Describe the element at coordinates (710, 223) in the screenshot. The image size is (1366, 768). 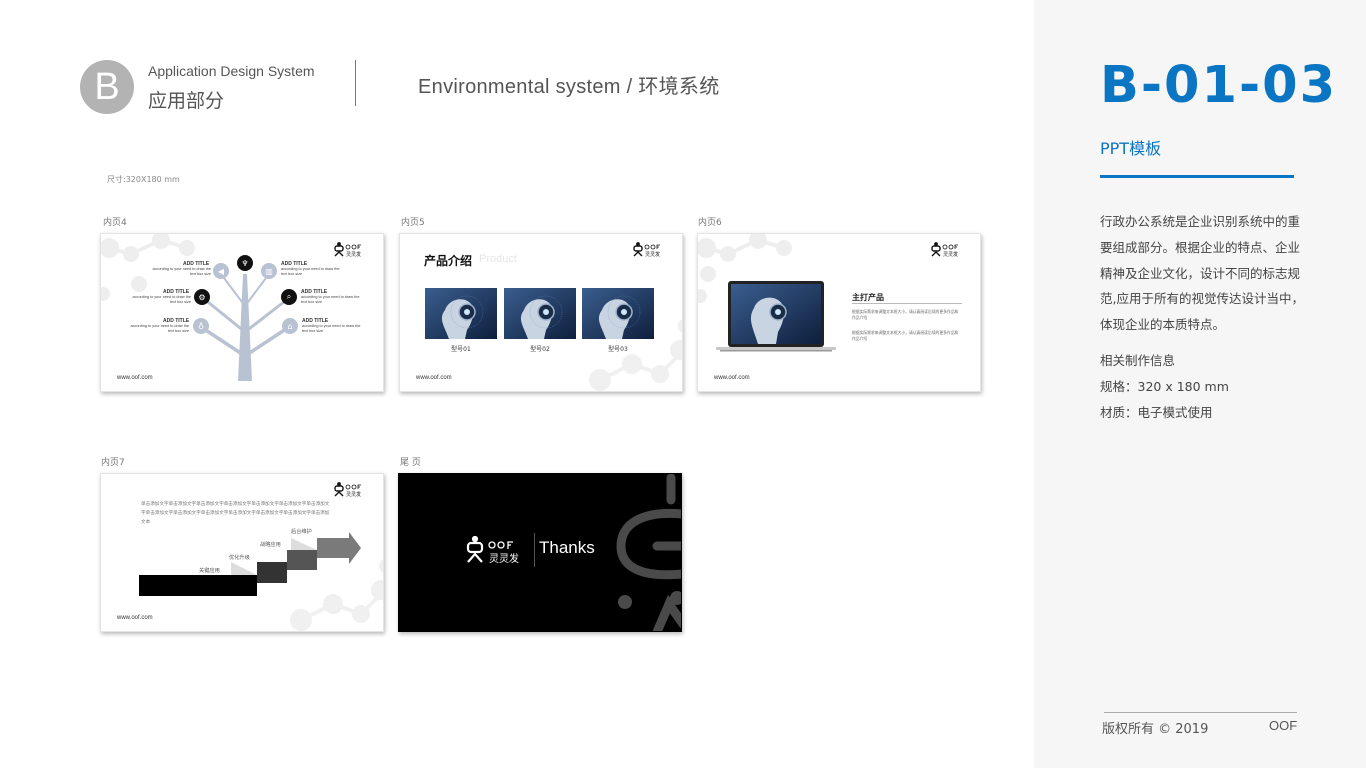
I see `slide-label-inner6: 内页6` at that location.